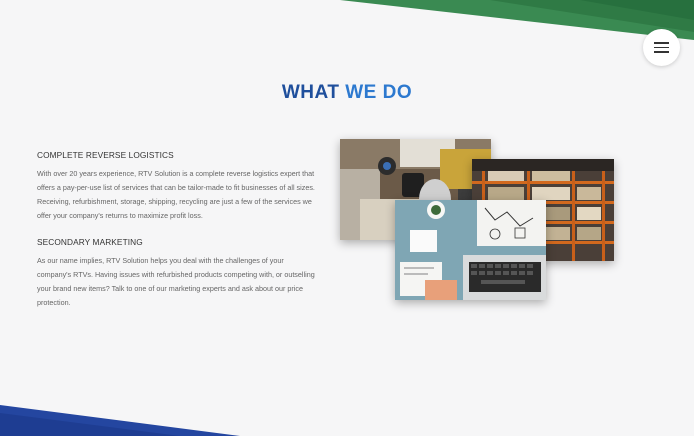 The image size is (694, 436). Describe the element at coordinates (310, 92) in the screenshot. I see `title-word-what: WHAT` at that location.